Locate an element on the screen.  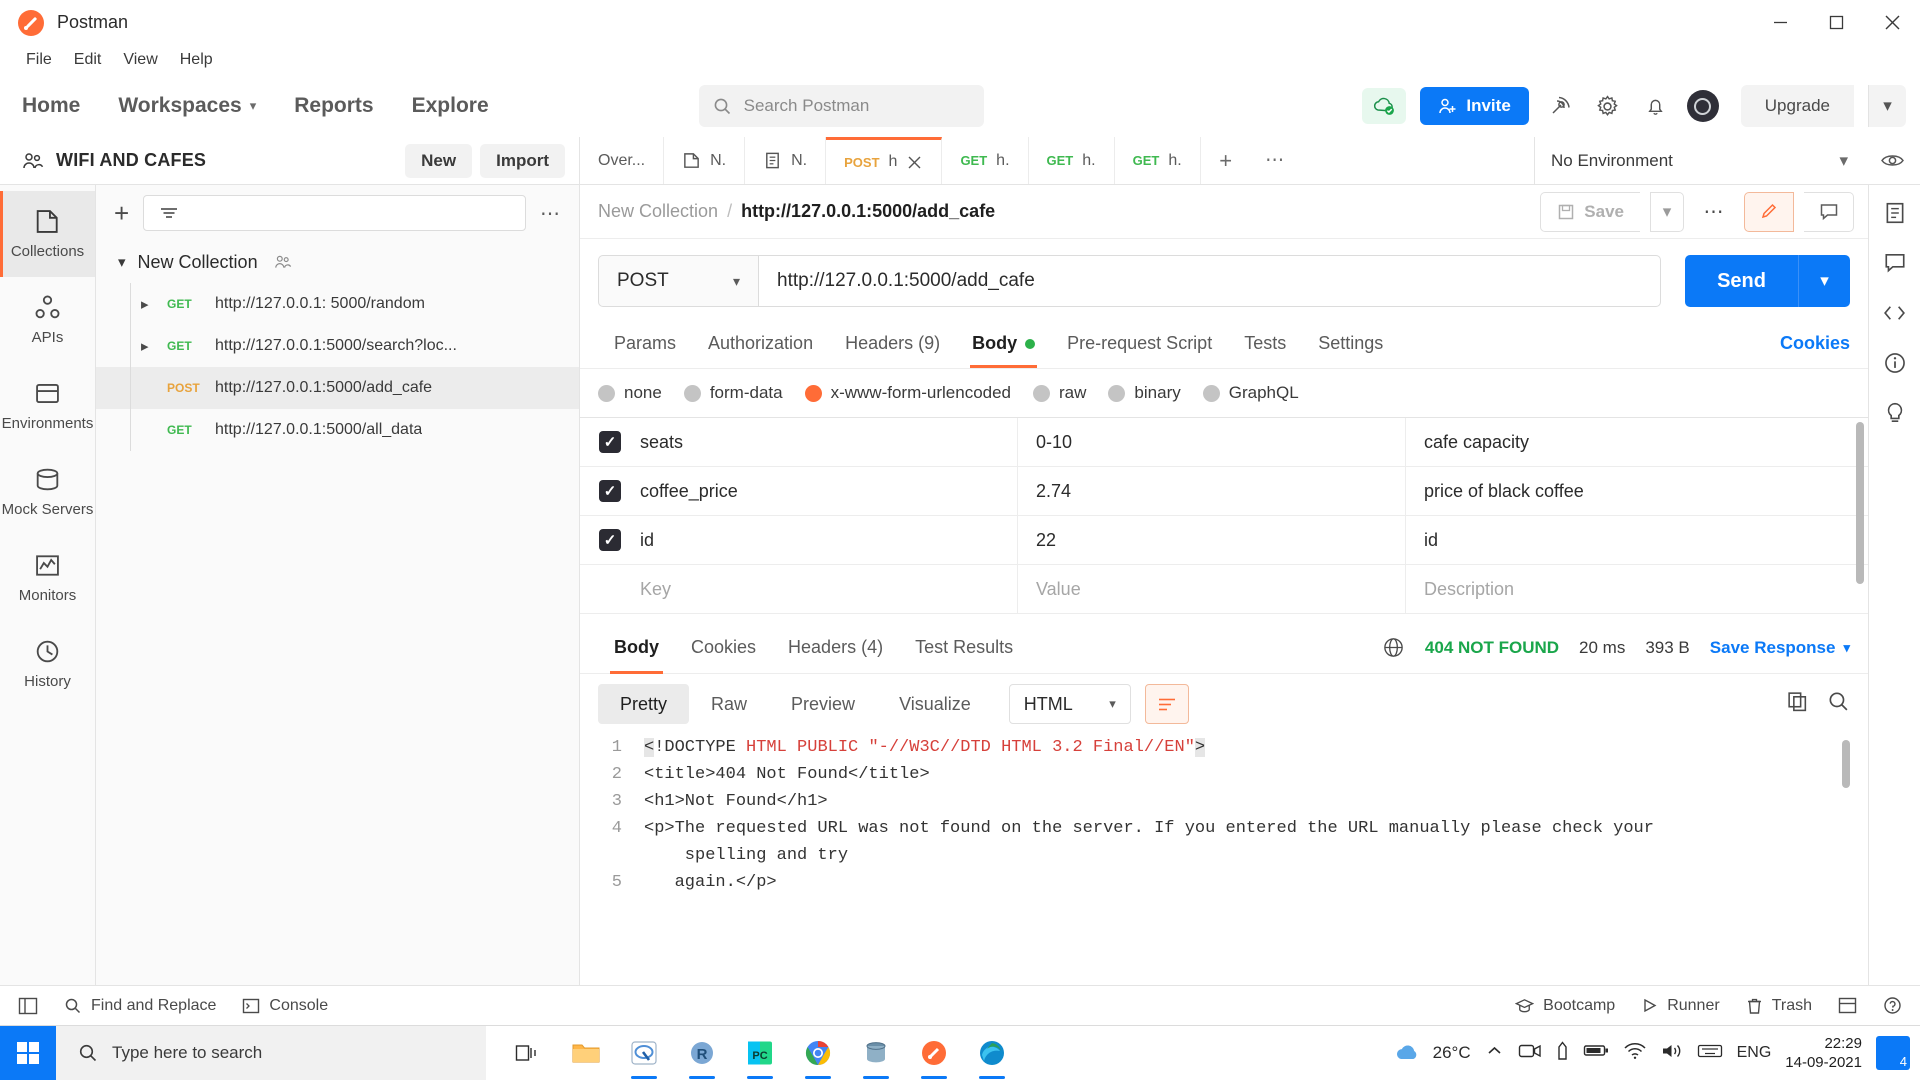
sidebar-item-apis: APIs is located at coordinates (47, 320).